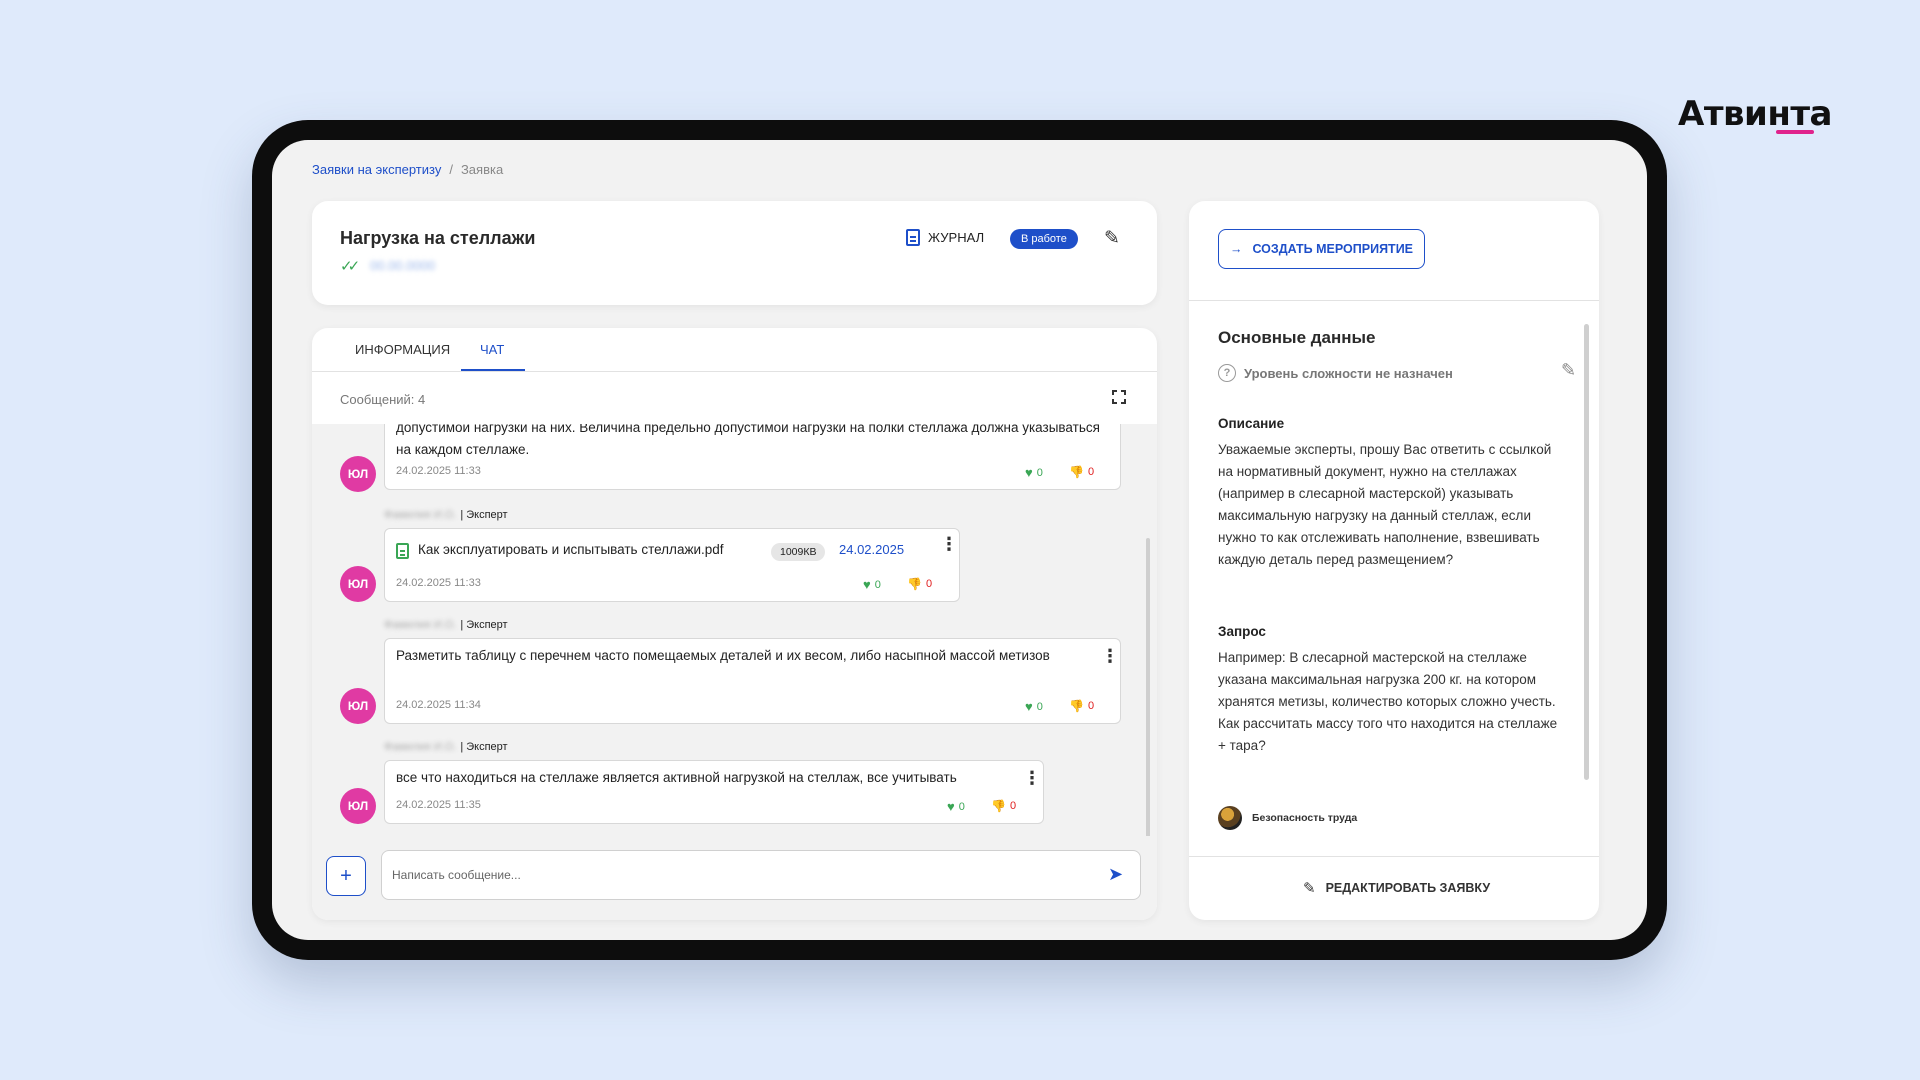 The width and height of the screenshot is (1920, 1080). I want to click on brand-logo: Атвинта, so click(1755, 114).